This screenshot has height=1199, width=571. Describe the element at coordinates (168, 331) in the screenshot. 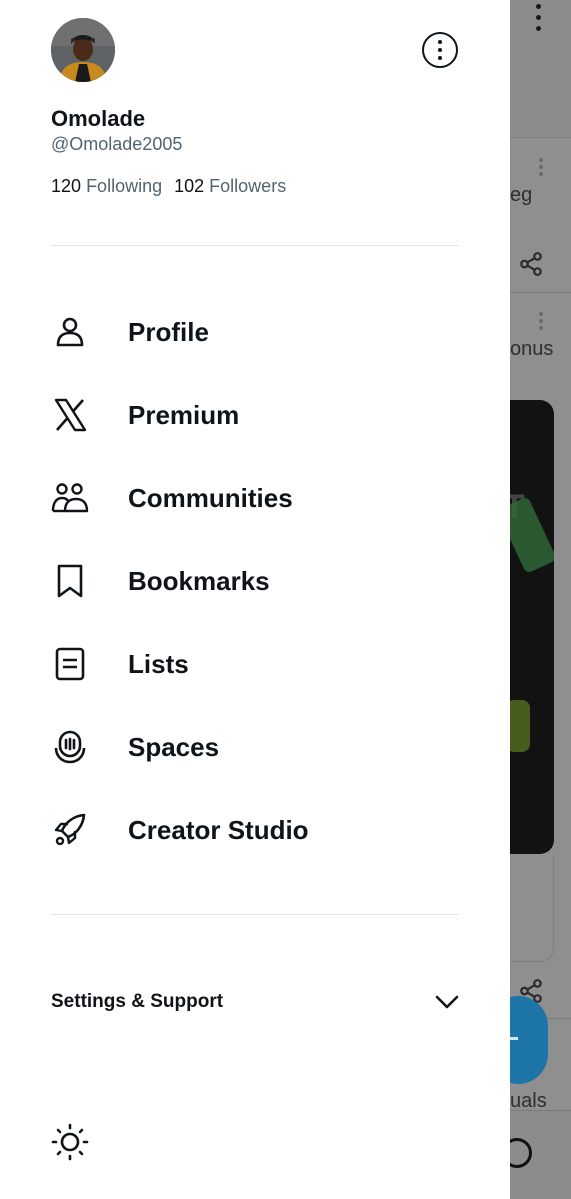

I see `menu-label: Profile` at that location.